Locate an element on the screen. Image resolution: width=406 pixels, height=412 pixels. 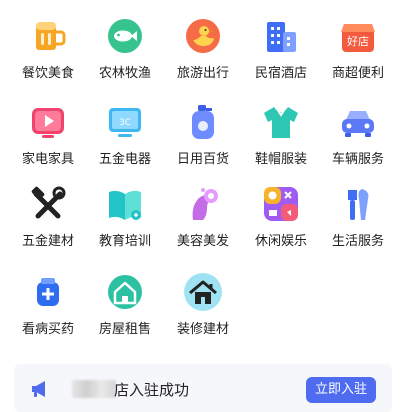
category-hardware-electric: 3C 五金电器 is located at coordinates (125, 132).